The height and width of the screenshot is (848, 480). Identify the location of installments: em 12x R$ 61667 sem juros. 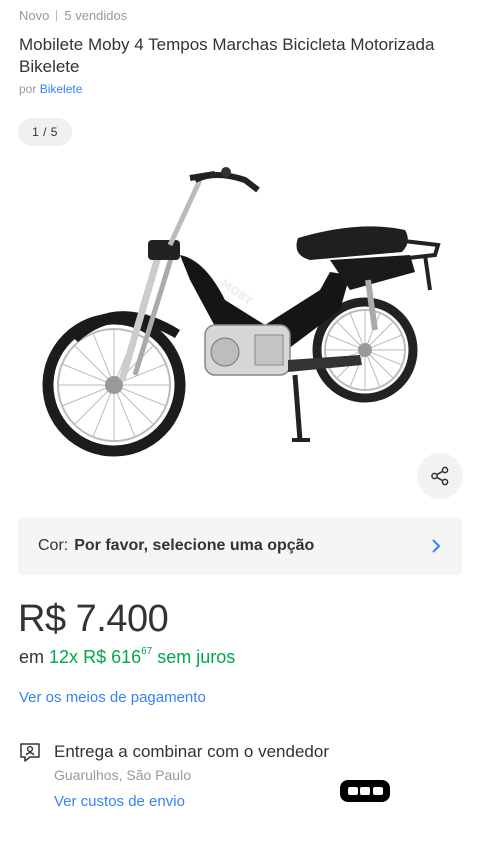
(127, 657).